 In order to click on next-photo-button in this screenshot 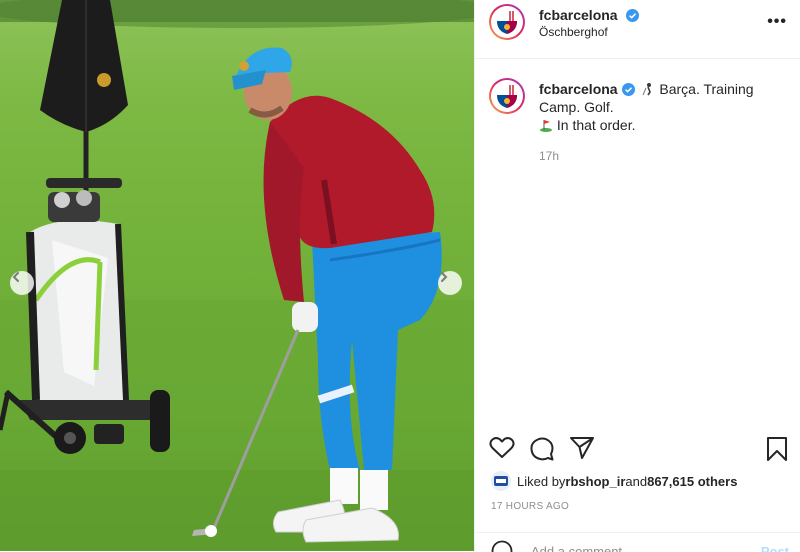, I will do `click(450, 283)`.